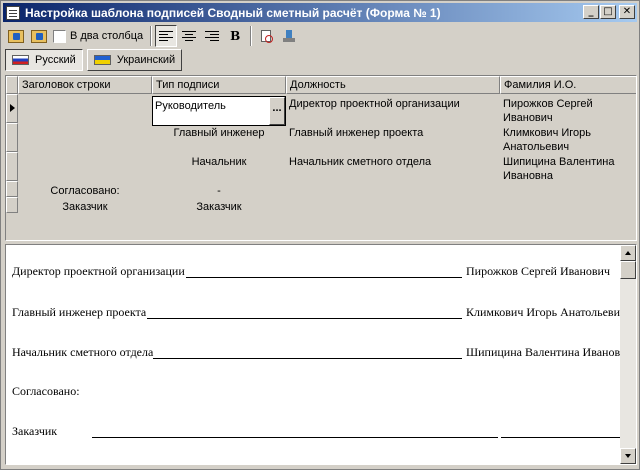  I want to click on tab-ukrainian: Украинский, so click(134, 60).